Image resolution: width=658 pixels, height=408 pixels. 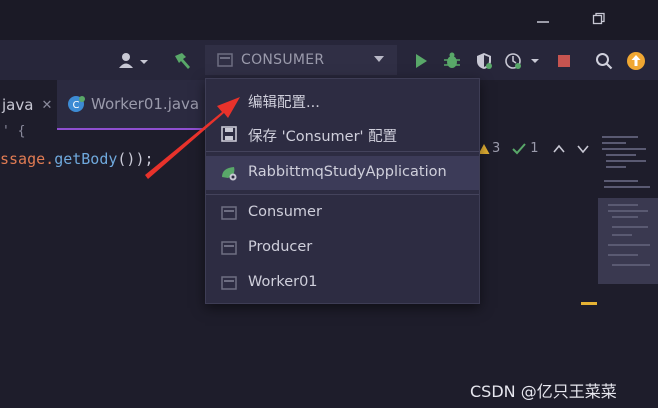 I want to click on watermark: CSDN @亿只王菜菜, so click(x=543, y=391).